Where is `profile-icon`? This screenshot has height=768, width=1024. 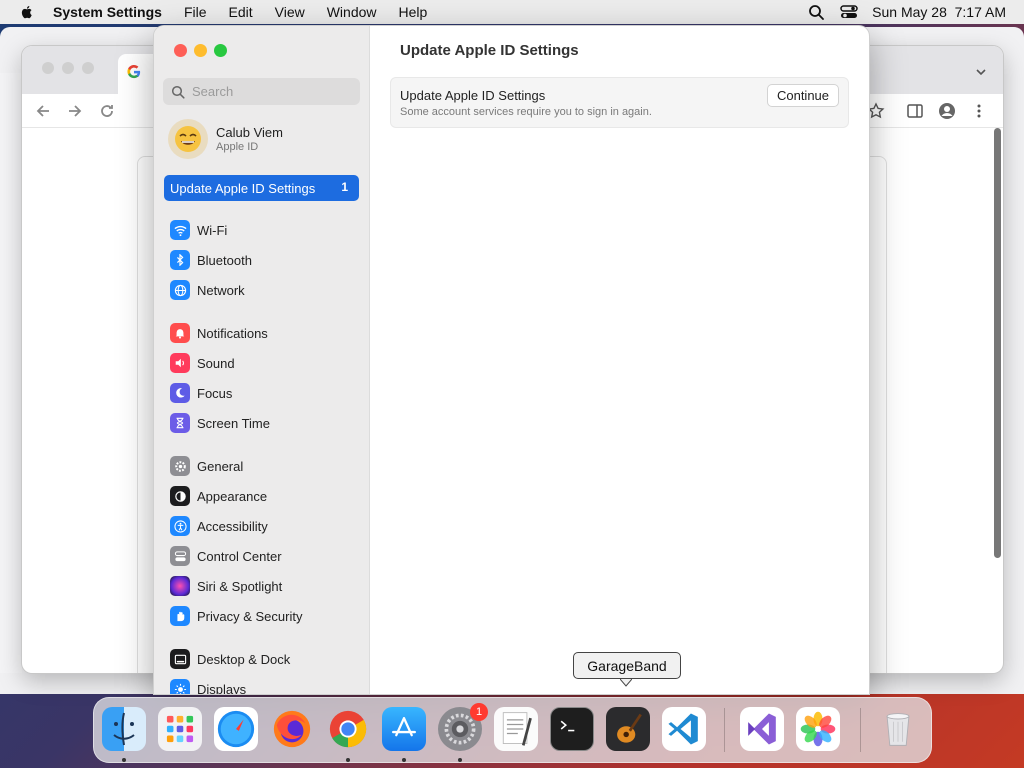 profile-icon is located at coordinates (947, 111).